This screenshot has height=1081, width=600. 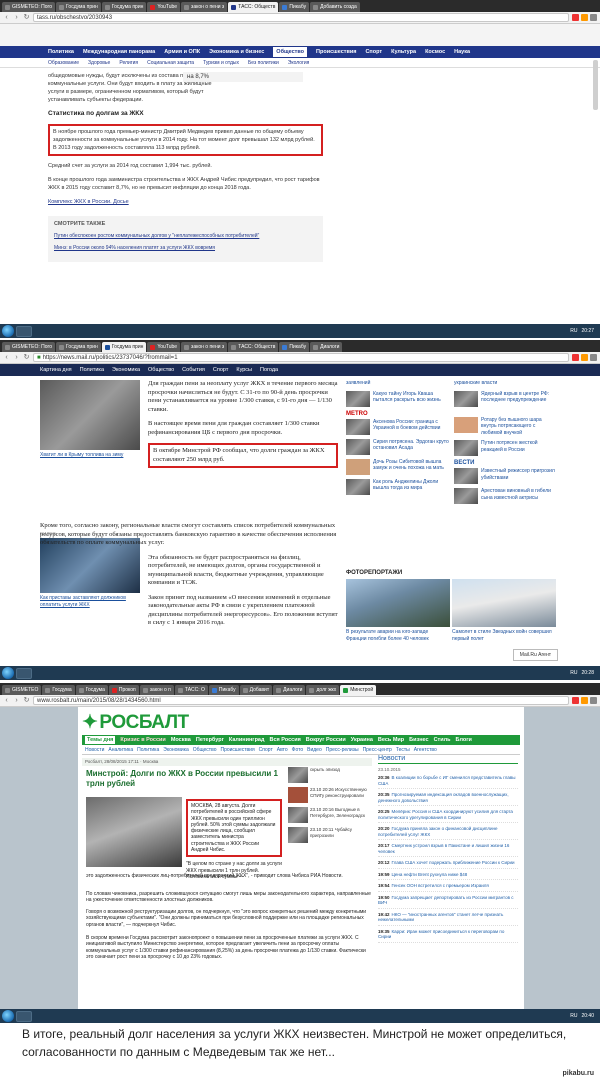 What do you see at coordinates (193, 370) in the screenshot?
I see `nav-item: События` at bounding box center [193, 370].